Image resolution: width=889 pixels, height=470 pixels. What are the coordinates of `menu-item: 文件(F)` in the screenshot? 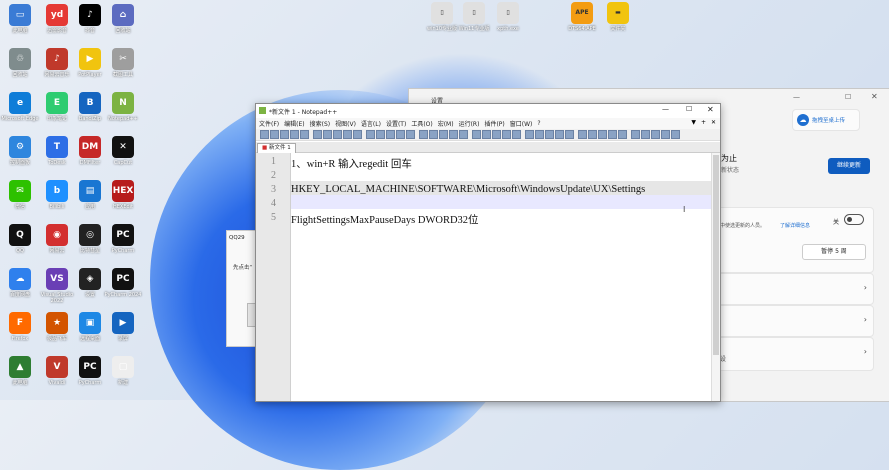 It's located at (269, 123).